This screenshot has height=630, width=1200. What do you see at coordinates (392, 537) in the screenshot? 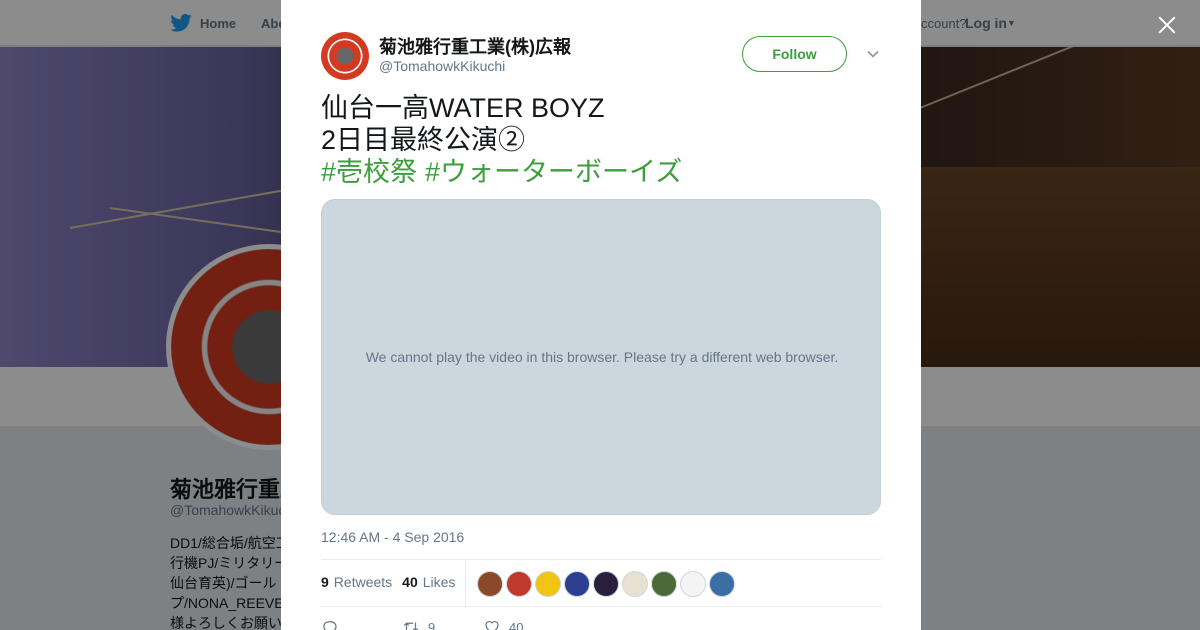
I see `tweet-timestamp: 12:46 AM - 4 Sep 2016` at bounding box center [392, 537].